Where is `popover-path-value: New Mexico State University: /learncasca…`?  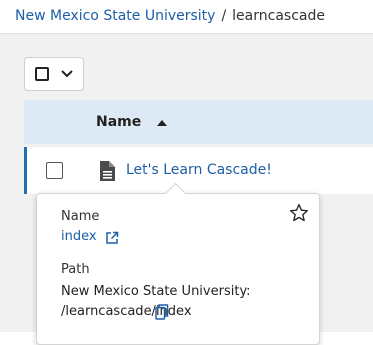
popover-path-value: New Mexico State University: /learncasca… is located at coordinates (156, 301).